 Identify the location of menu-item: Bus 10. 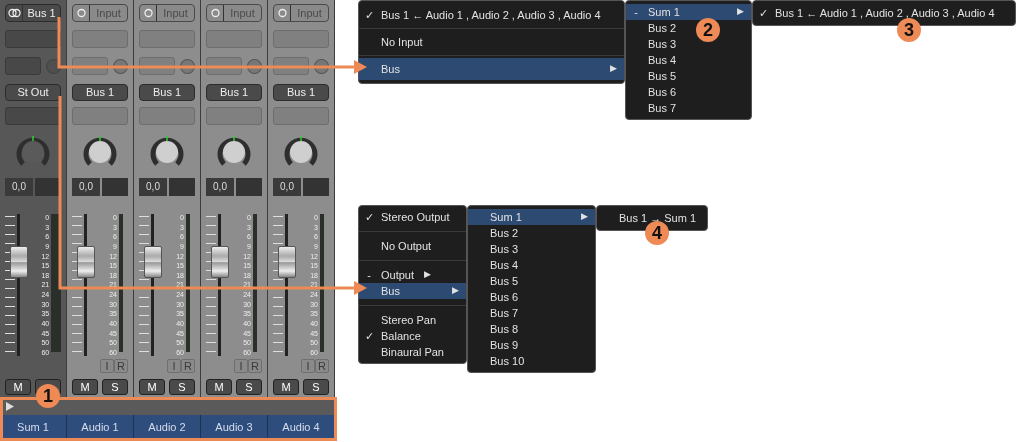
(501, 361).